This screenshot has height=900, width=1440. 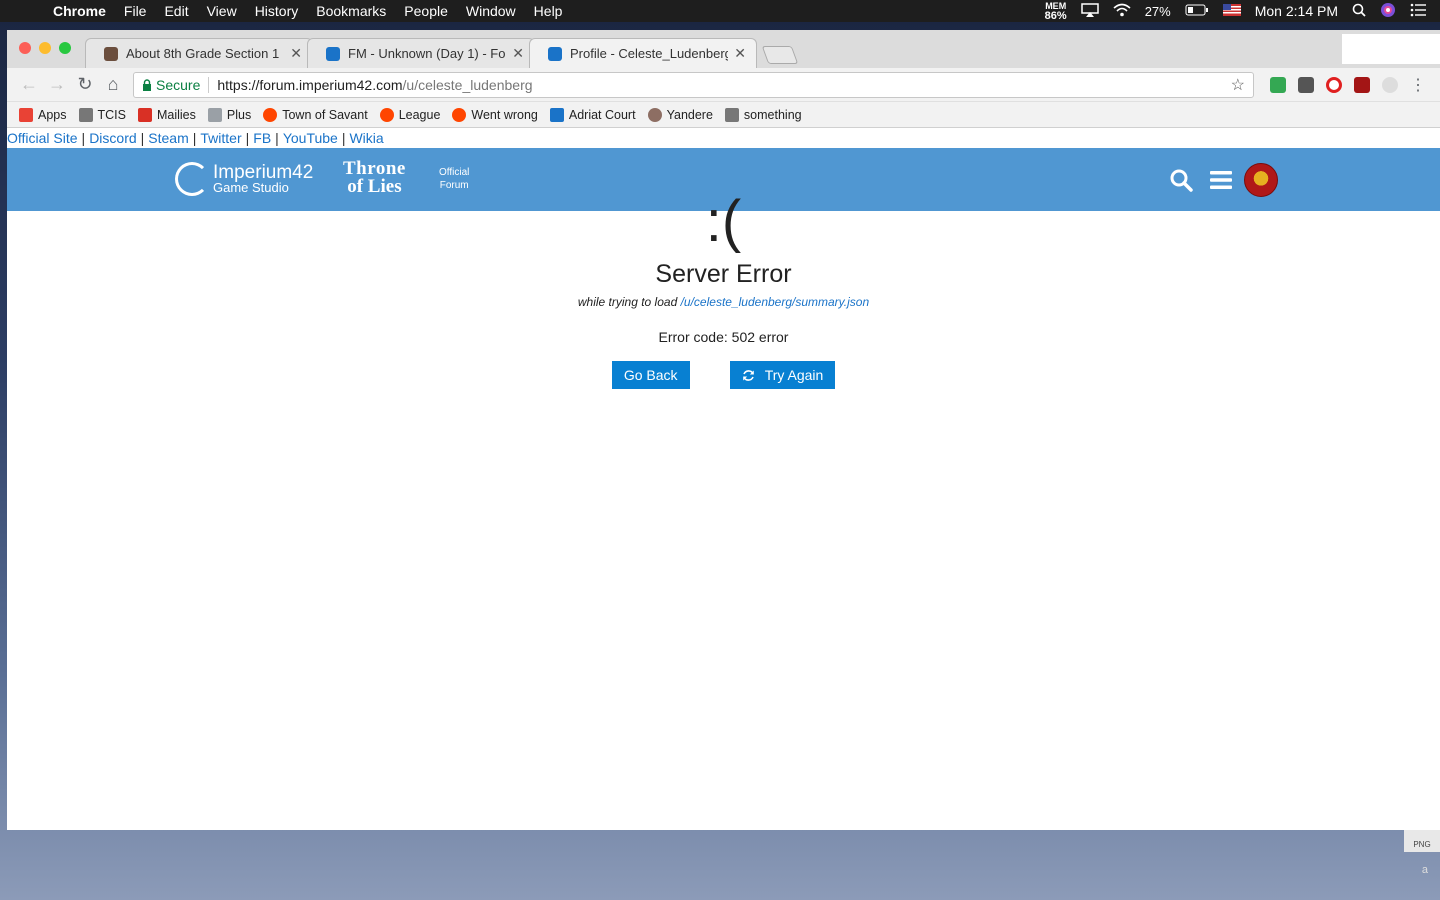 I want to click on bookmark-tcis: TCIS, so click(x=102, y=114).